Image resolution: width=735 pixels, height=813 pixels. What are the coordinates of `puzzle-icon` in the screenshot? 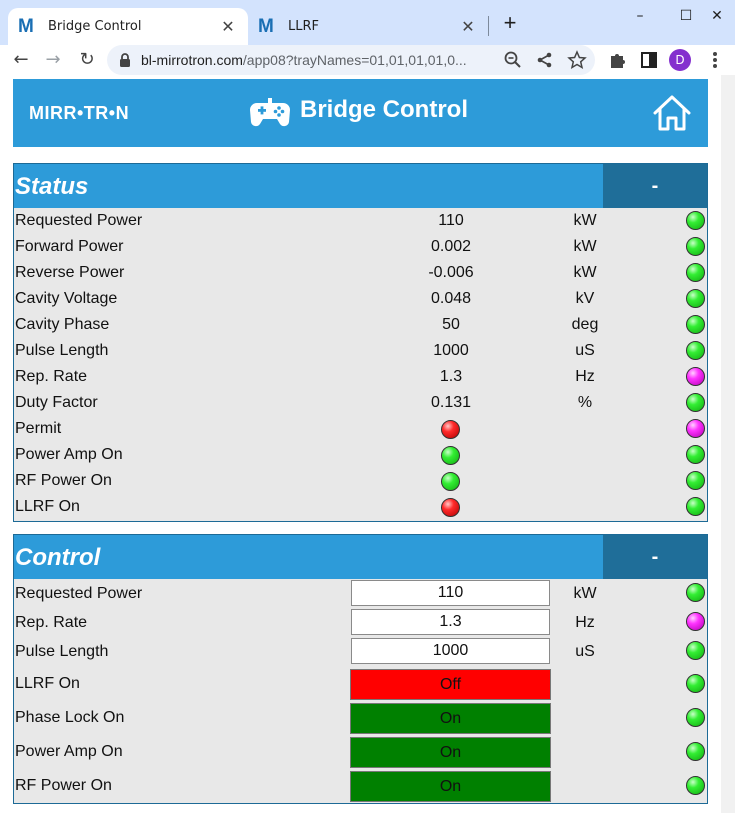 It's located at (617, 60).